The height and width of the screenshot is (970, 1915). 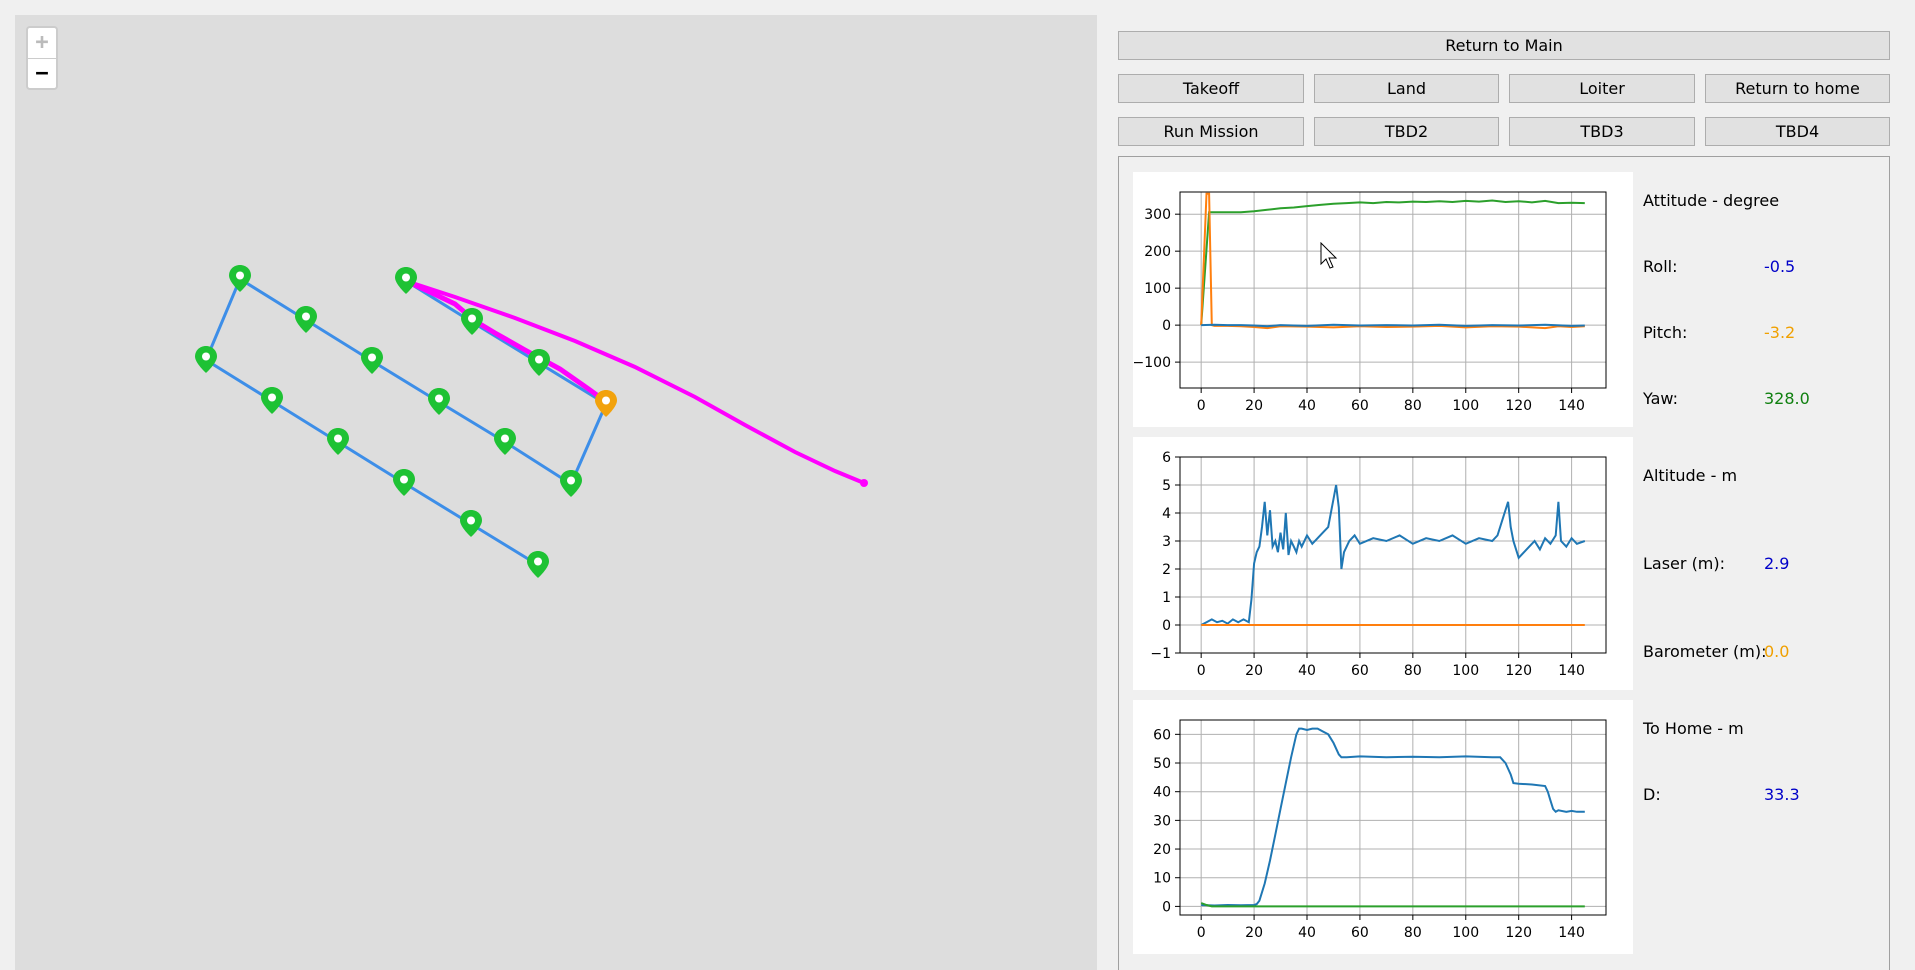 I want to click on land-button: Land, so click(x=1406, y=88).